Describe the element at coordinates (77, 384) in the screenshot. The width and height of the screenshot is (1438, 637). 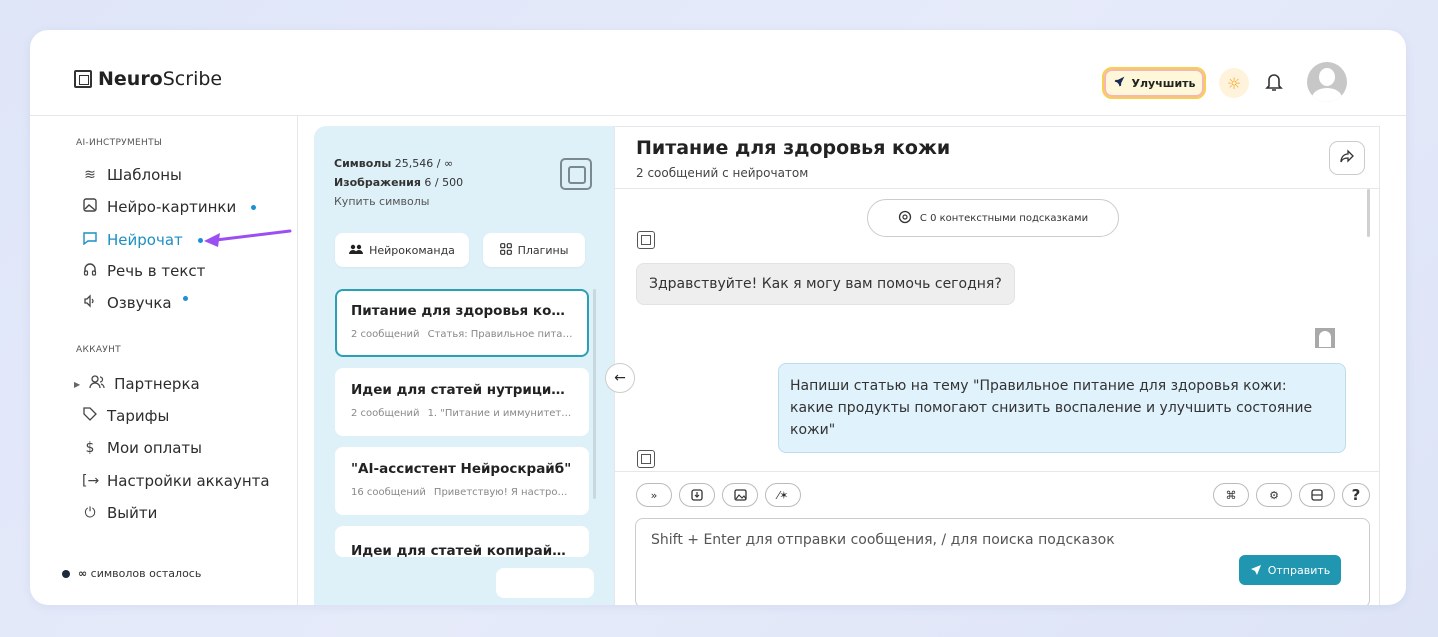
I see `caret-right-icon: ▶` at that location.